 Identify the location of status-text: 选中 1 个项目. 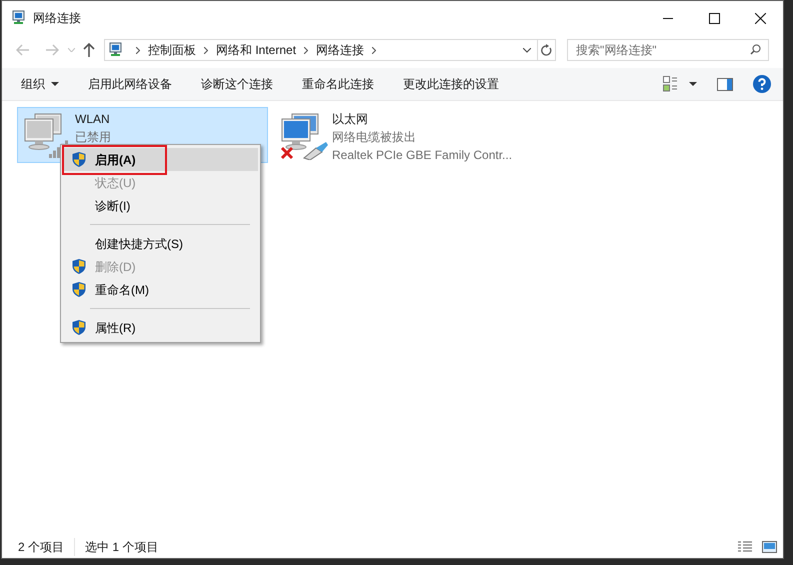
(122, 547).